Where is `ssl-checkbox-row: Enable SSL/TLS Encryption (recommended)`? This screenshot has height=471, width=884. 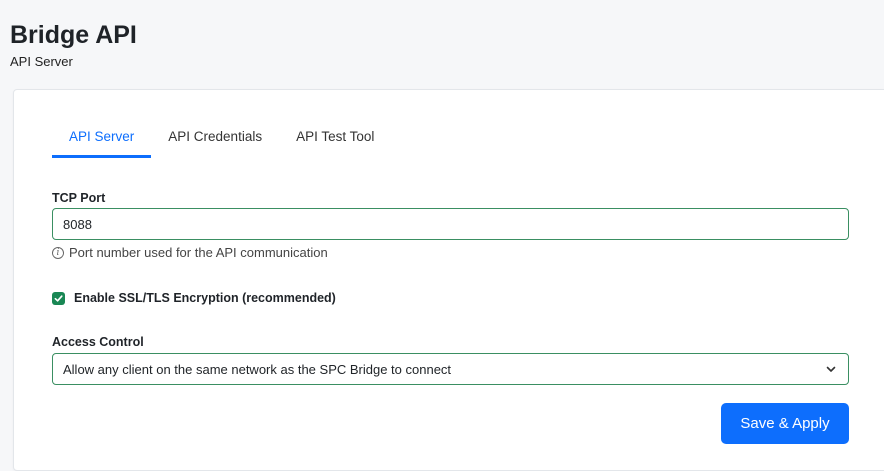 ssl-checkbox-row: Enable SSL/TLS Encryption (recommended) is located at coordinates (194, 298).